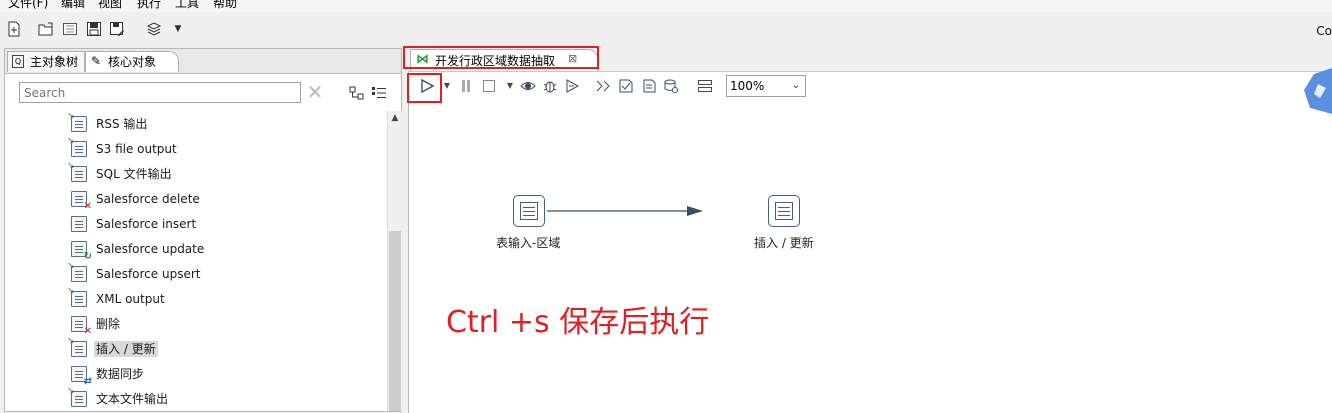  Describe the element at coordinates (395, 321) in the screenshot. I see `scrollbar-thumb` at that location.